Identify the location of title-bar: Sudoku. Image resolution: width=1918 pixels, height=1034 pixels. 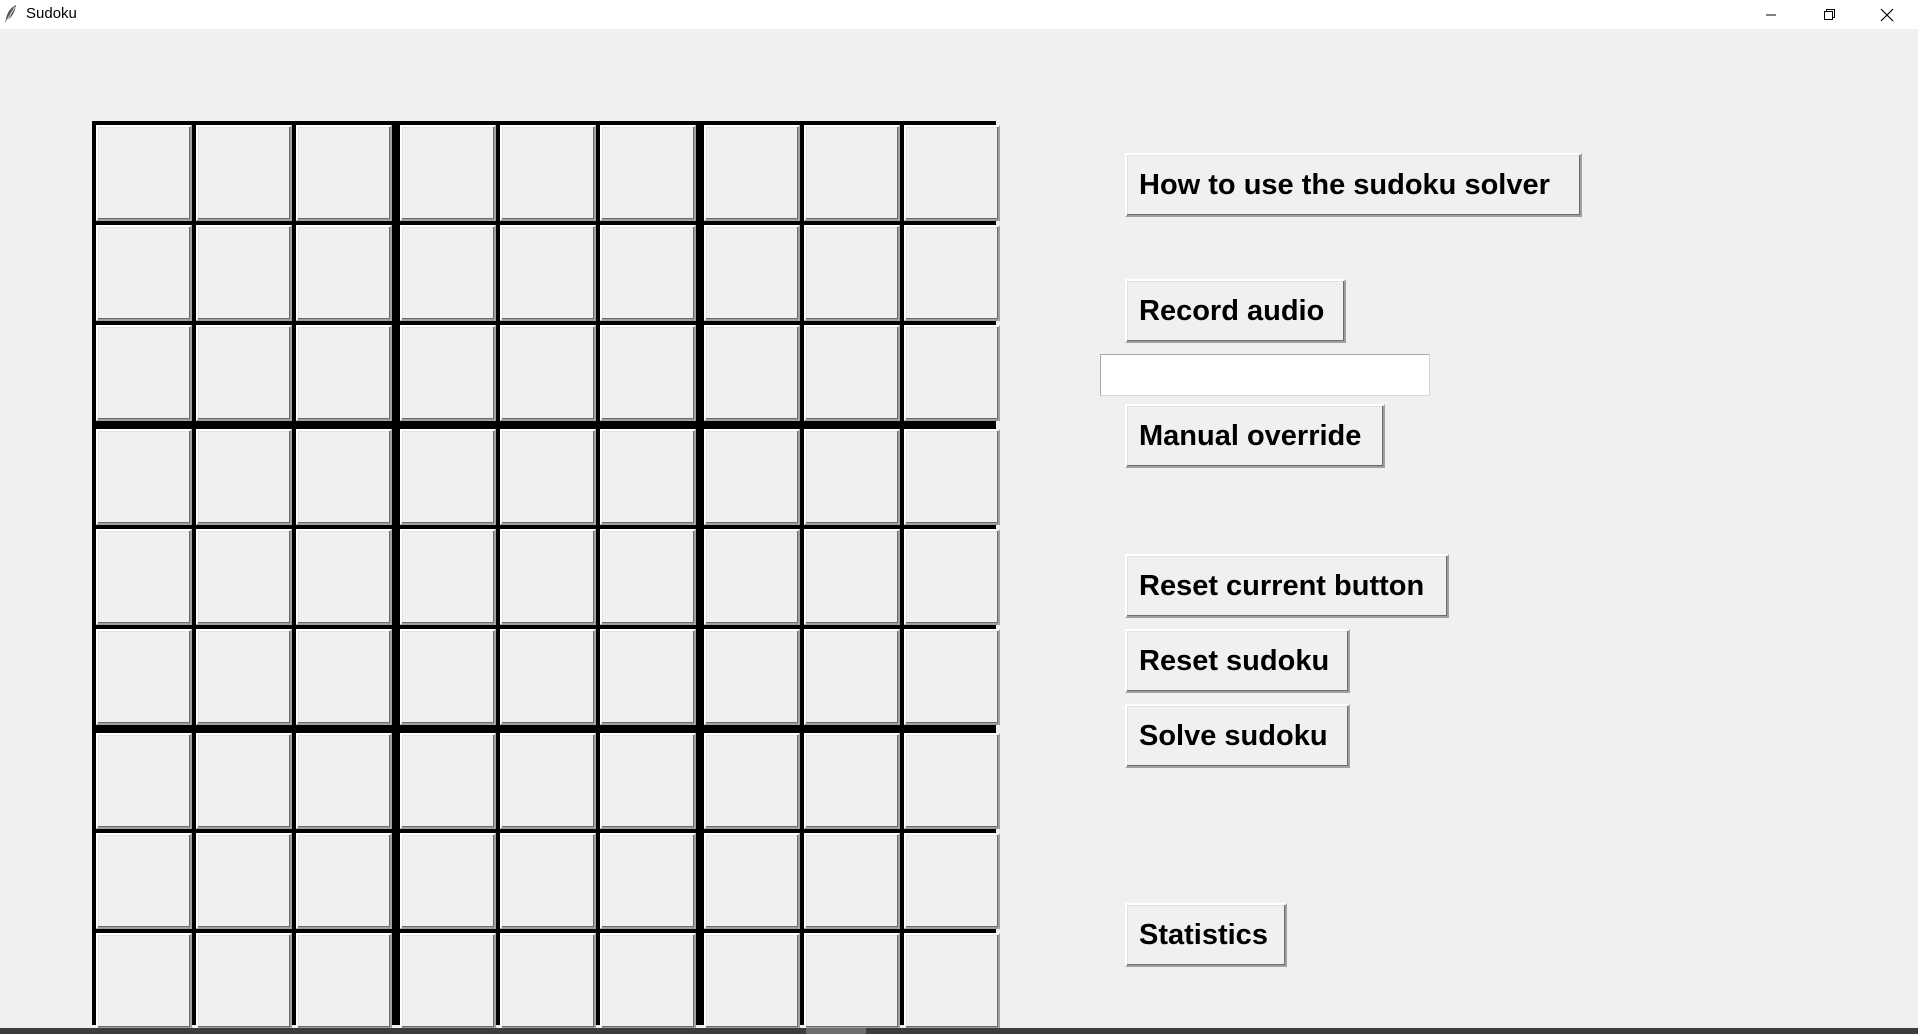
(959, 14).